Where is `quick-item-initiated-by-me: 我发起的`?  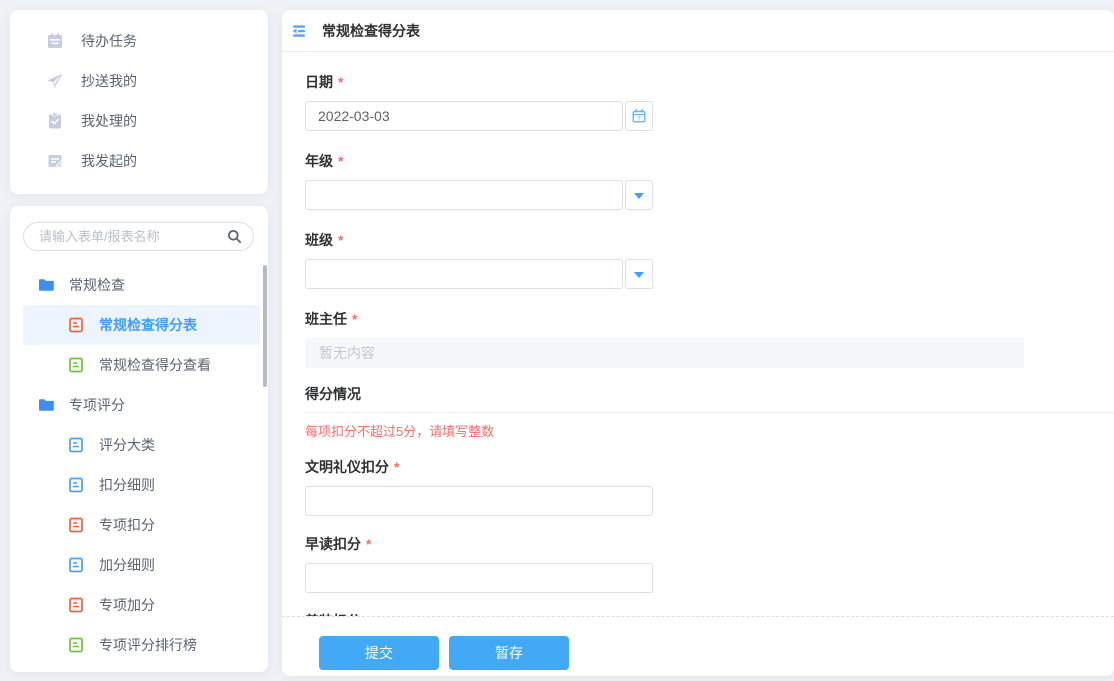 quick-item-initiated-by-me: 我发起的 is located at coordinates (139, 161).